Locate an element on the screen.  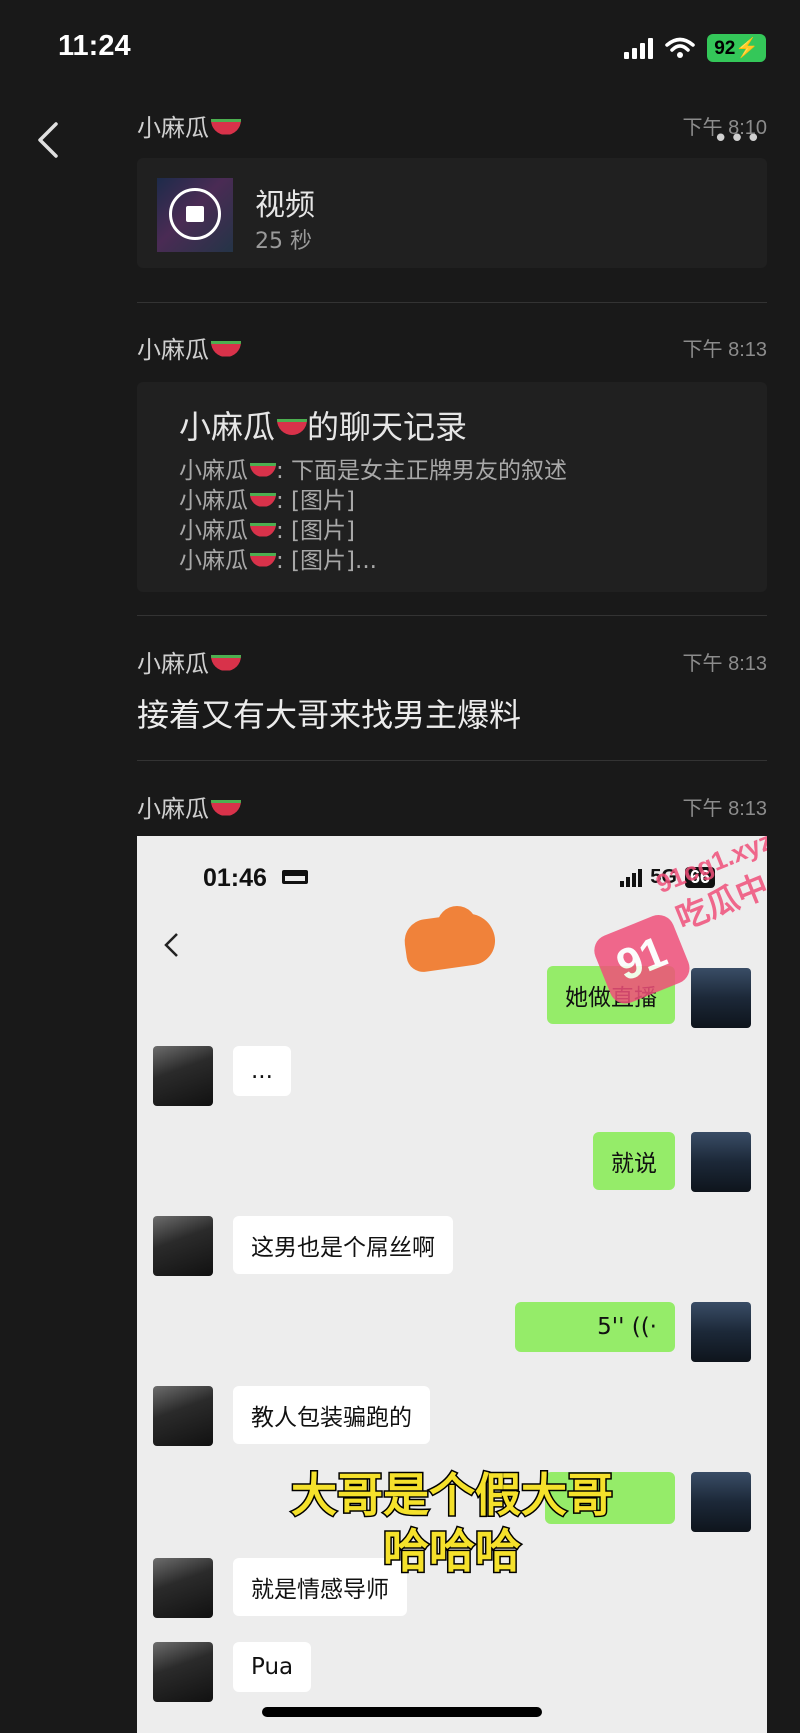
wifi-icon is located at coordinates (680, 47).